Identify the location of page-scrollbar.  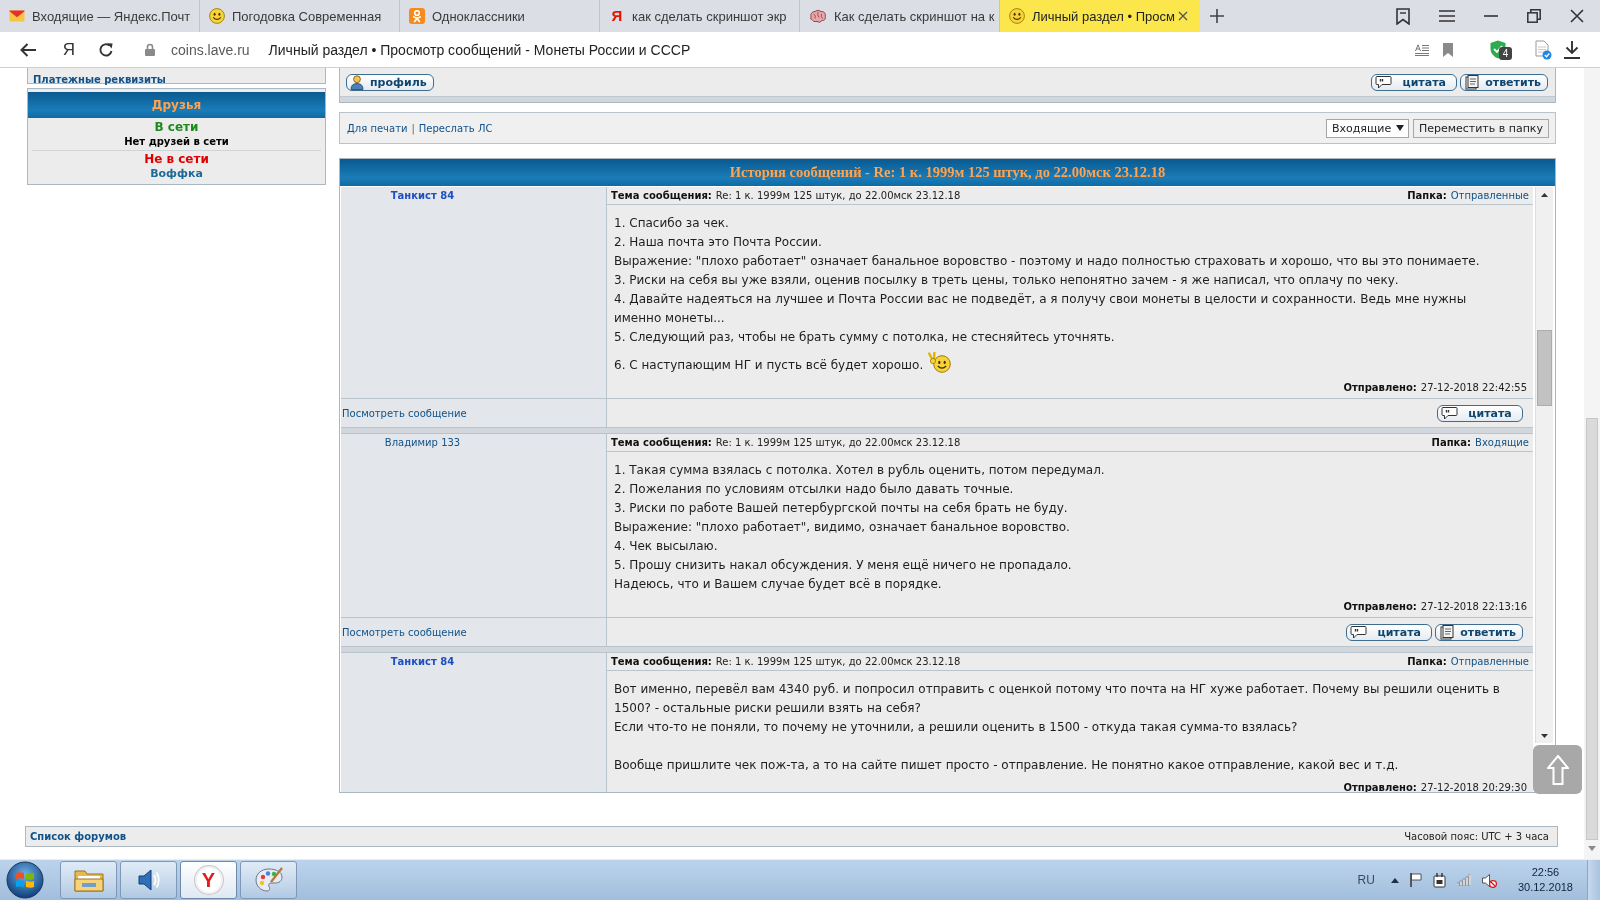
(1592, 463).